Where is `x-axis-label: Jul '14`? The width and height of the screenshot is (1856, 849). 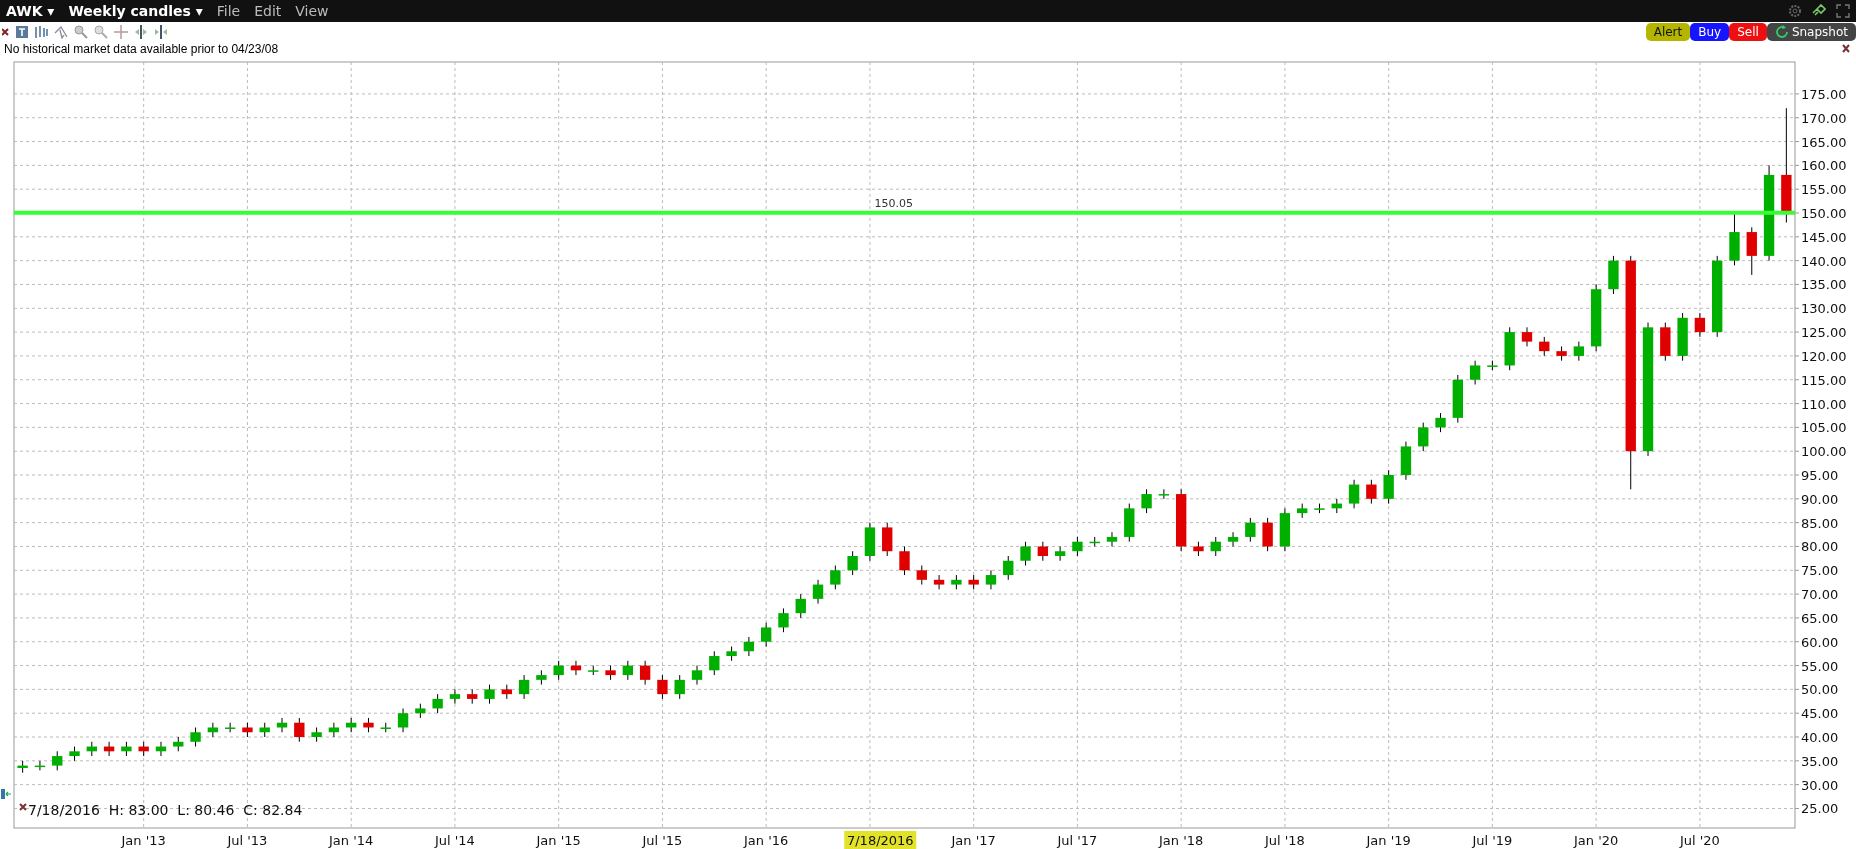 x-axis-label: Jul '14 is located at coordinates (454, 840).